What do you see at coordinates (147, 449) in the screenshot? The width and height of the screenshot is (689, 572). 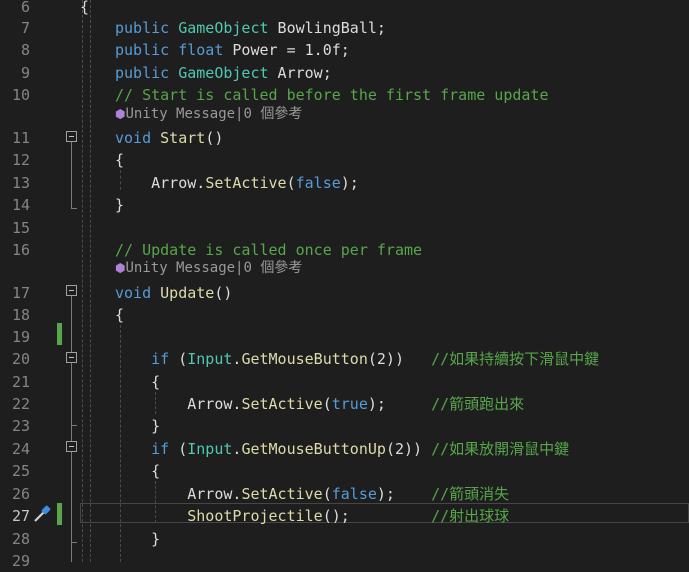 I see `code-keyword: if` at bounding box center [147, 449].